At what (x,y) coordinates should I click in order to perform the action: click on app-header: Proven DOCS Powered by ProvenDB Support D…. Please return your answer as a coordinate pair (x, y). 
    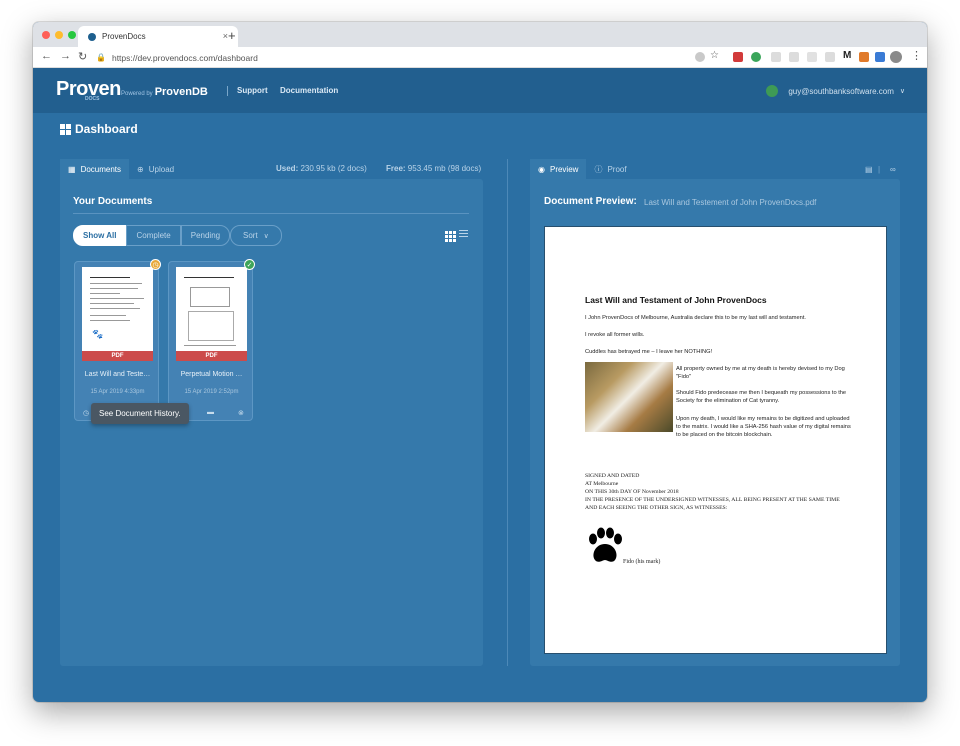
    Looking at the image, I should click on (480, 90).